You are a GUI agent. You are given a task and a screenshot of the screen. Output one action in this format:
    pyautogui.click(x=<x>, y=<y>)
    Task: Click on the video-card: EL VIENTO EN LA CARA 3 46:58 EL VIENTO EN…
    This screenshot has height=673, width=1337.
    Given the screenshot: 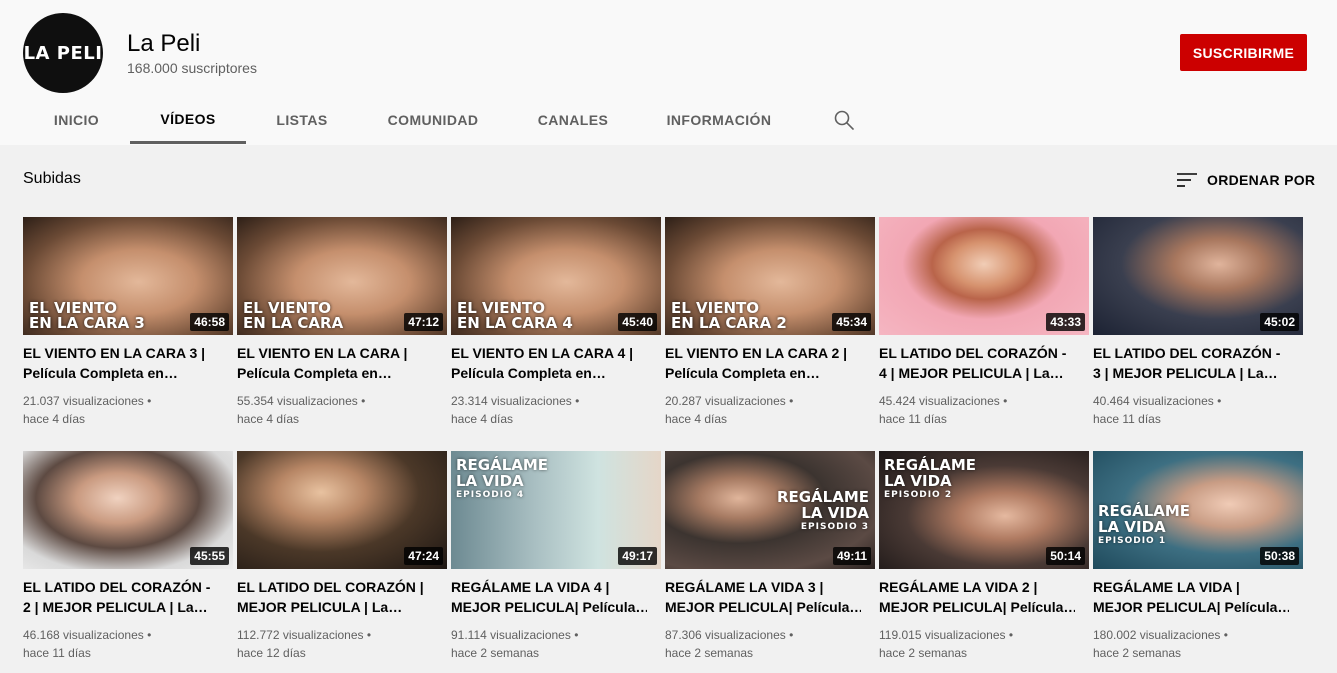 What is the action you would take?
    pyautogui.click(x=128, y=322)
    